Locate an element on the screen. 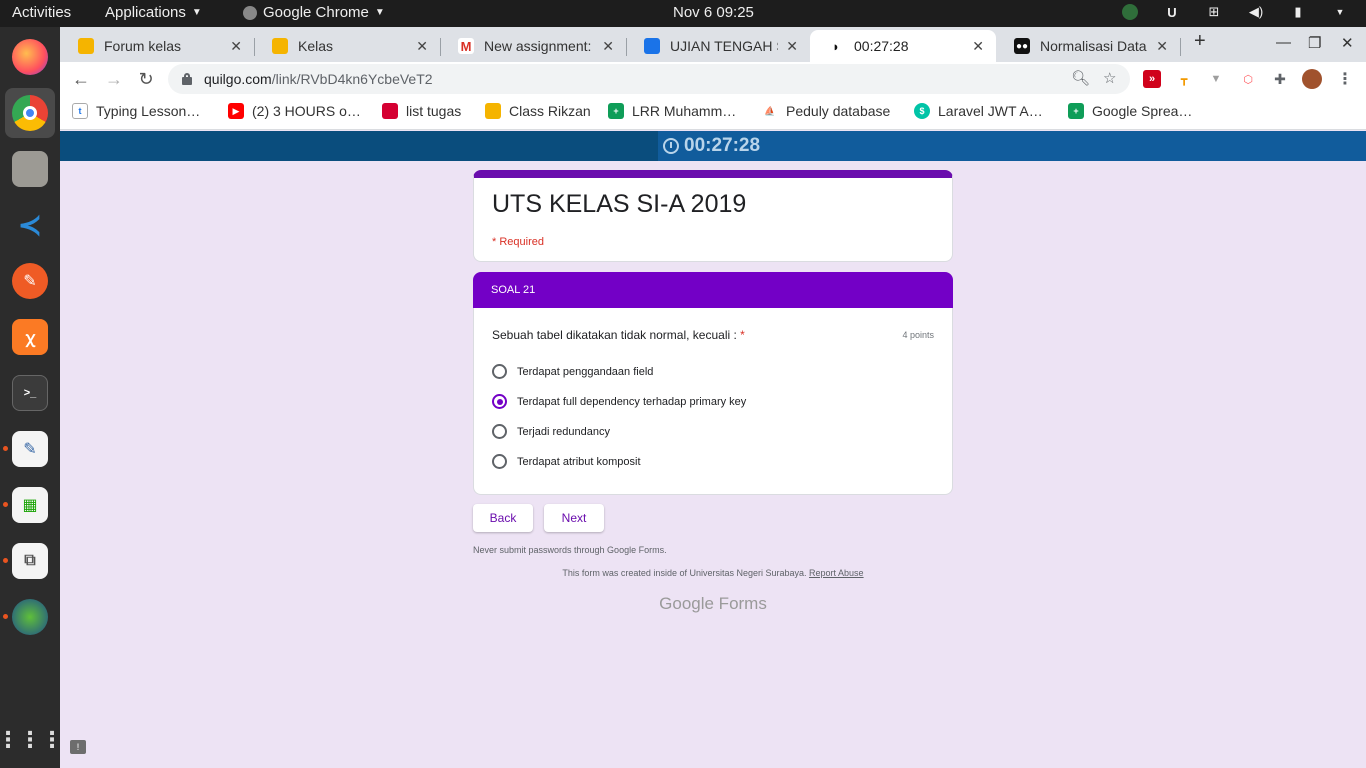 This screenshot has height=768, width=1366. firefox-launcher is located at coordinates (30, 57).